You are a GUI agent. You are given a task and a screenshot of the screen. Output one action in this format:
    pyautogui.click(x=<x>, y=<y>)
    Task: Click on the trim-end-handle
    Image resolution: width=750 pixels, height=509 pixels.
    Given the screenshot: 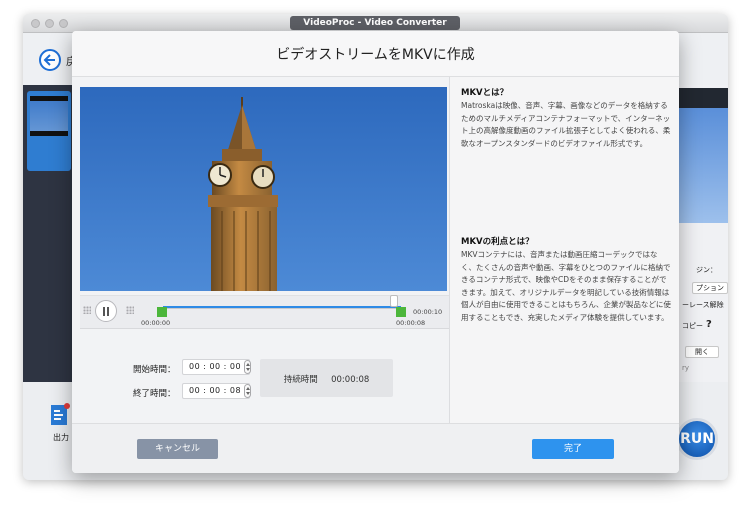 What is the action you would take?
    pyautogui.click(x=401, y=312)
    